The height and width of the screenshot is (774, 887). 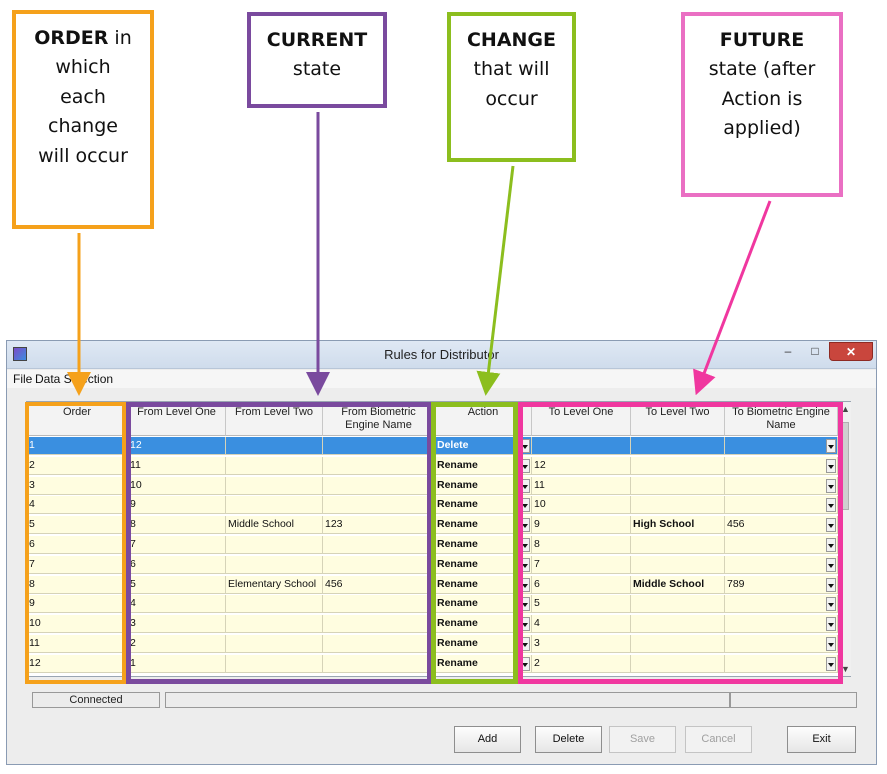 What do you see at coordinates (781, 584) in the screenshot?
I see `cell-to-biometric: 789` at bounding box center [781, 584].